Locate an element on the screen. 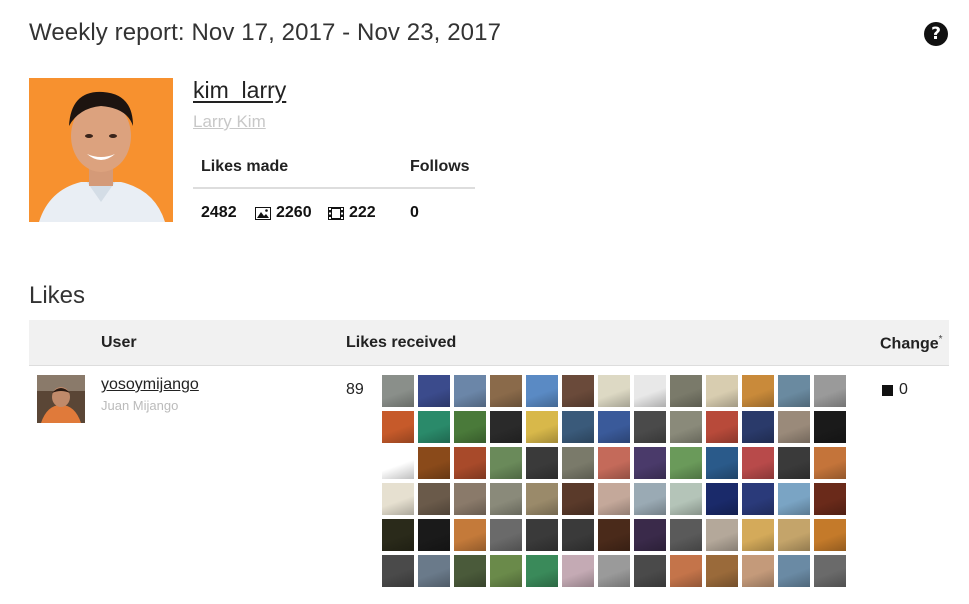 The image size is (969, 604). film-icon is located at coordinates (336, 213).